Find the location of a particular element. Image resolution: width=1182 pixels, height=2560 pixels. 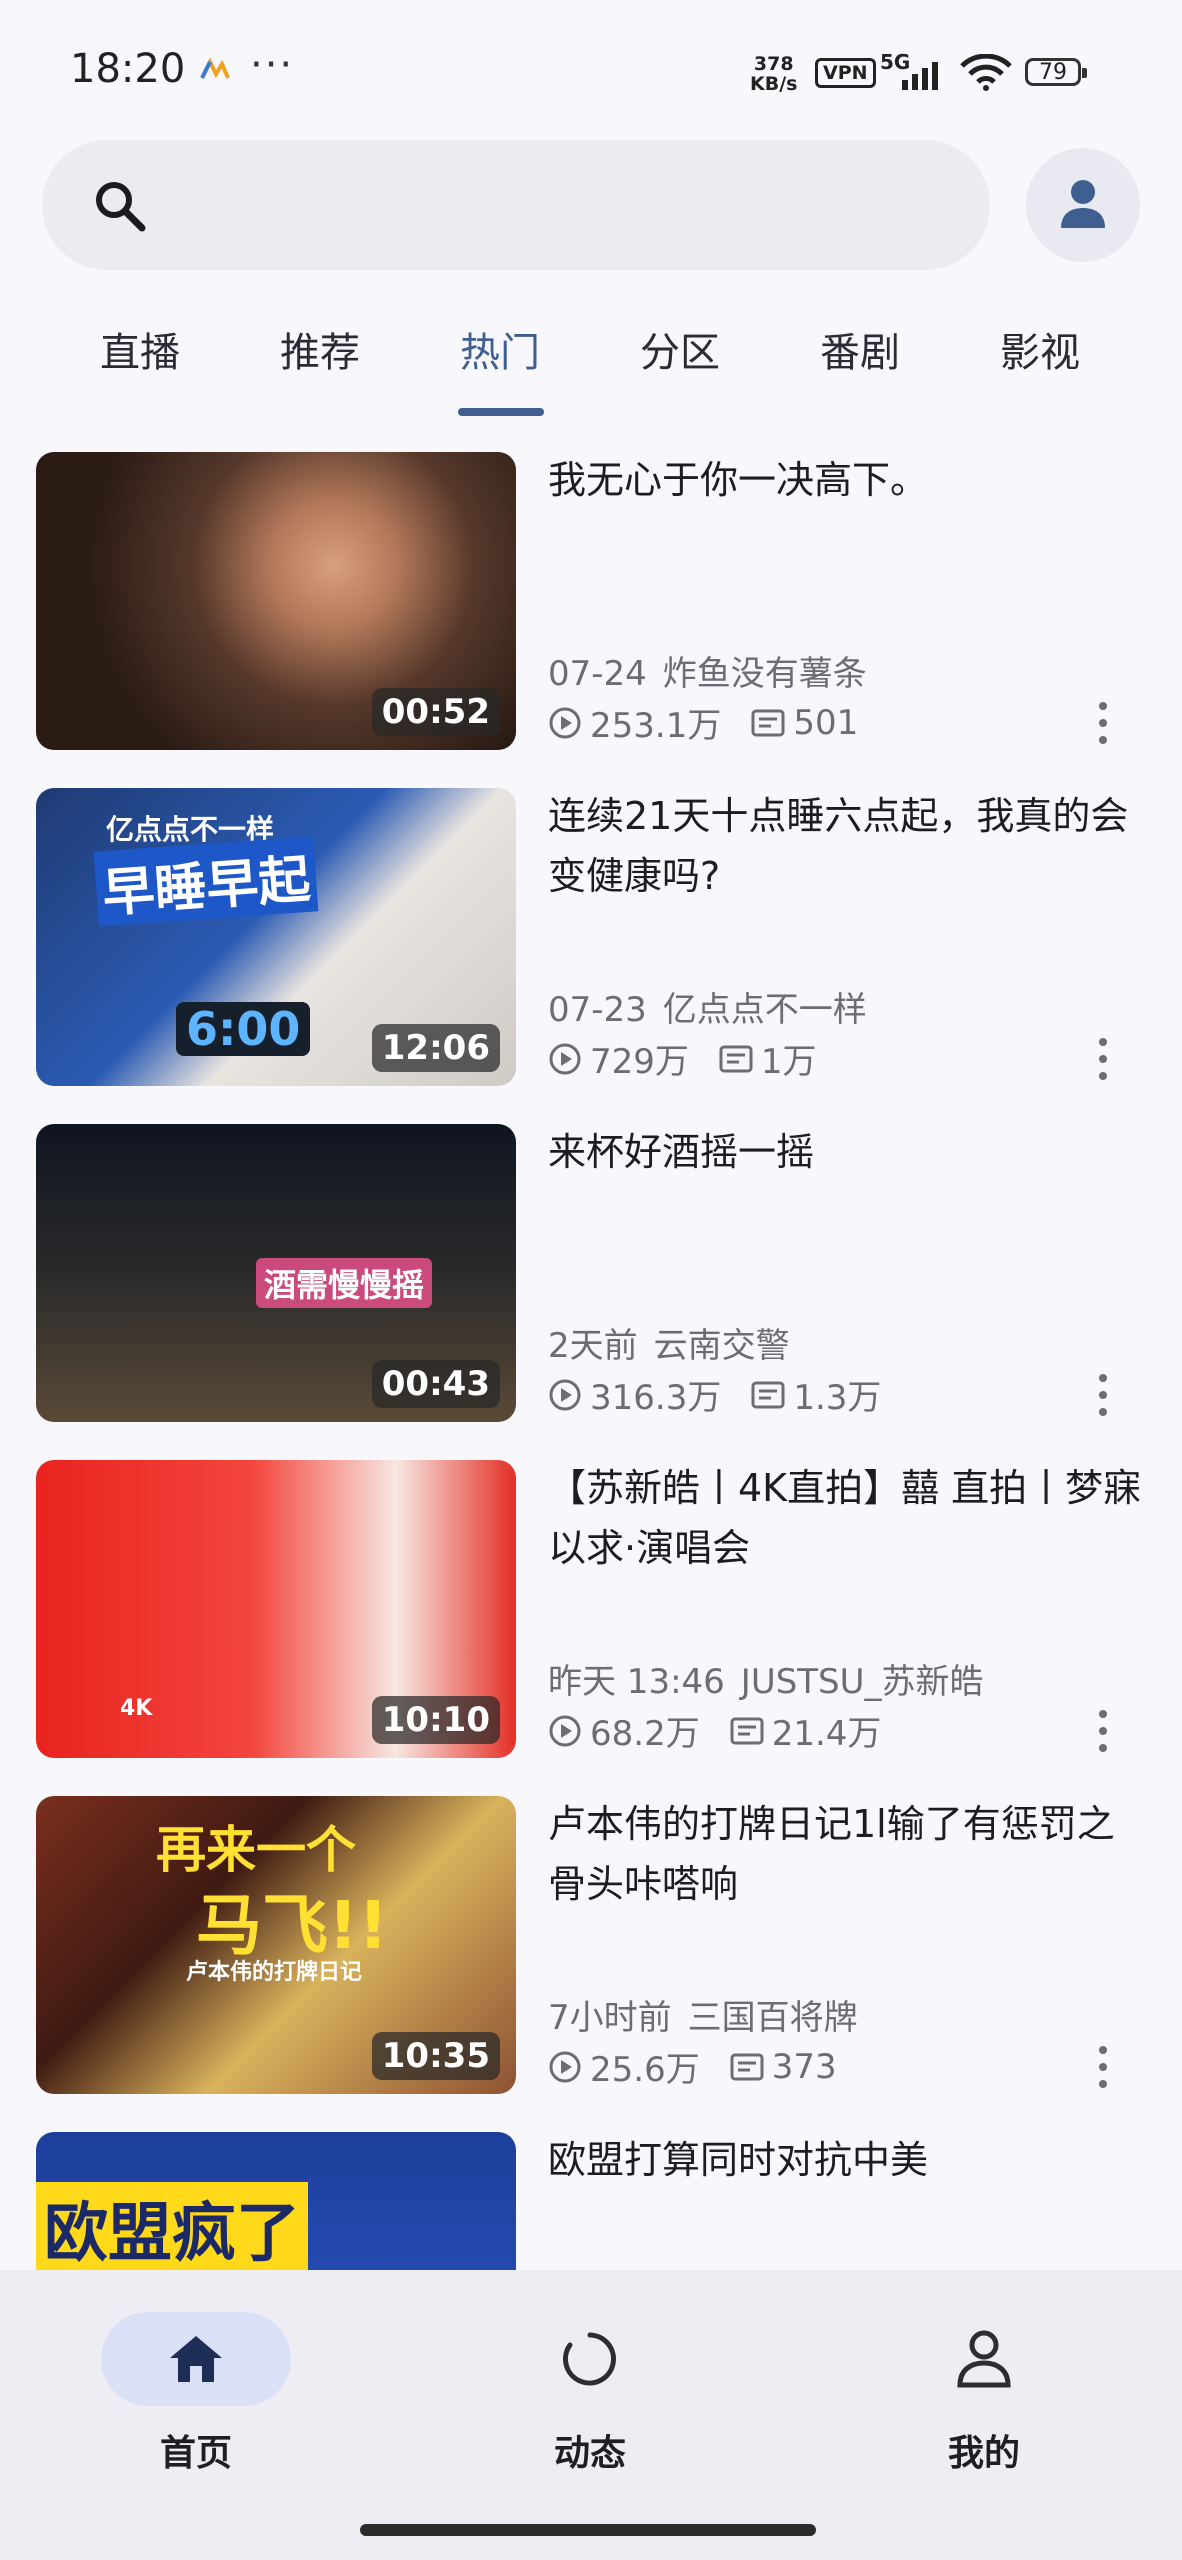

video-author: JUSTSU_苏新皓 is located at coordinates (862, 1682).